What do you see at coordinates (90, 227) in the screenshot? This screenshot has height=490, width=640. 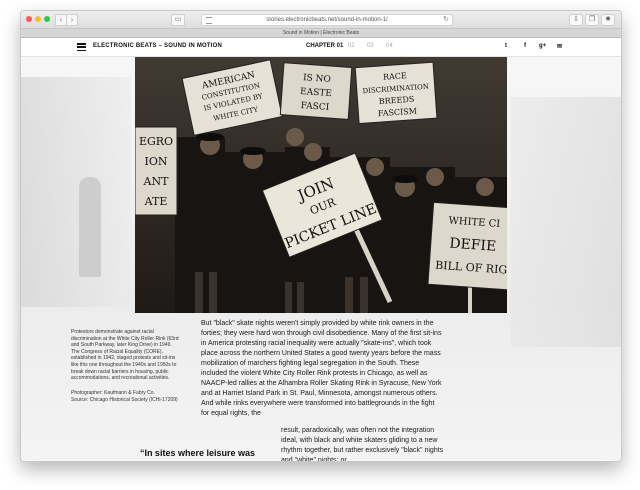 I see `background-skater-figure` at bounding box center [90, 227].